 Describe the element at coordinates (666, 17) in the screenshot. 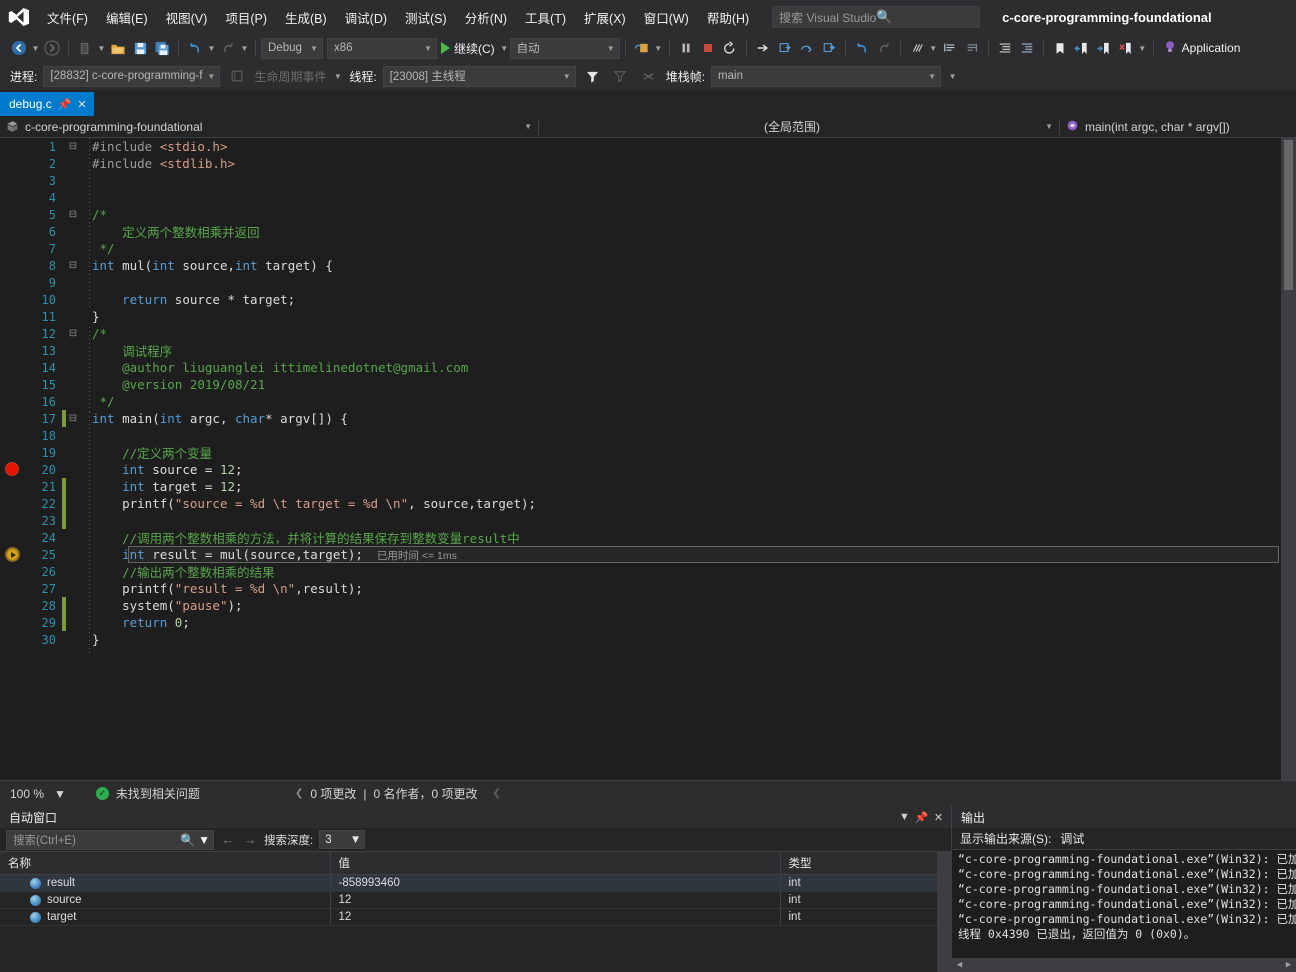

I see `menu-window: 窗口(W)` at that location.